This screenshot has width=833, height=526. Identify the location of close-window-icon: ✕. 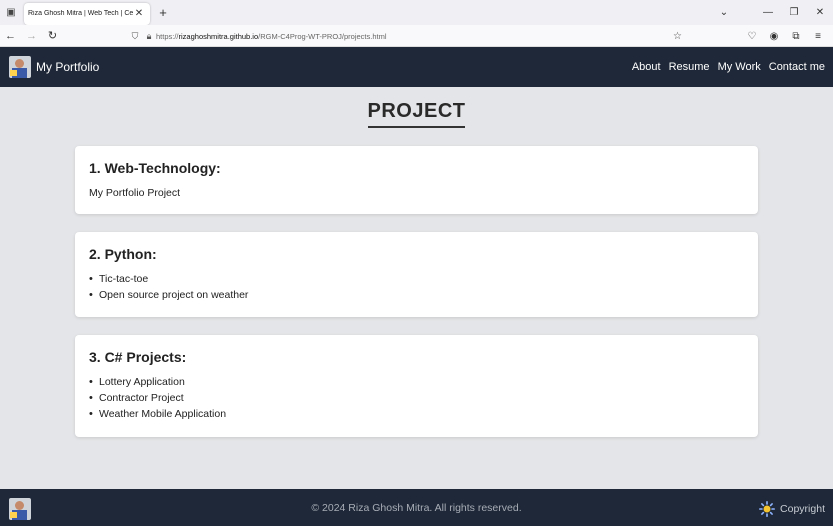
(820, 12).